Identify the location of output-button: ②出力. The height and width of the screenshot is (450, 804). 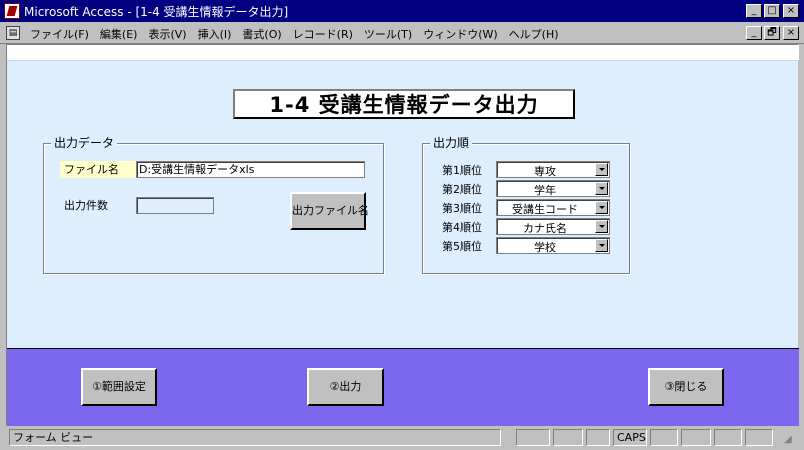
(345, 387).